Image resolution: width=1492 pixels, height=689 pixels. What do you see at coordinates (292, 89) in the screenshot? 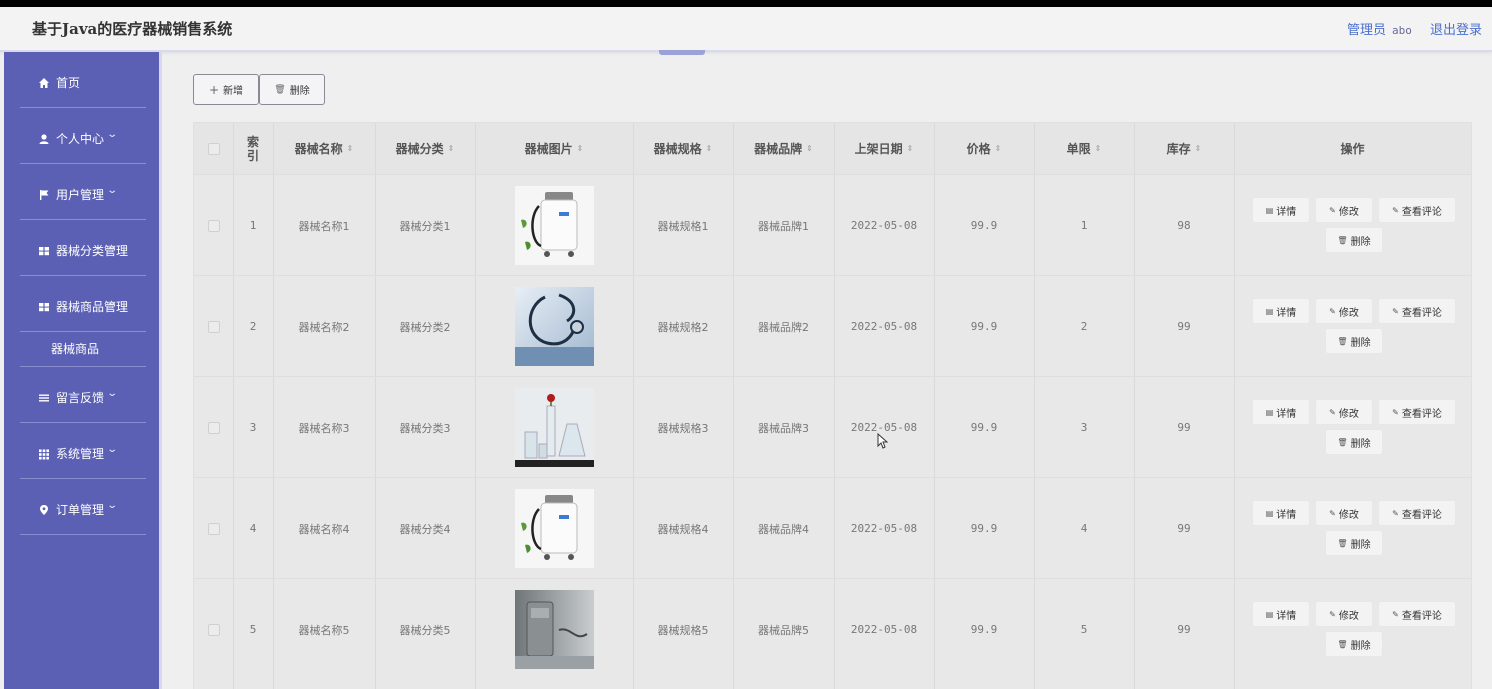
I see `delete-button: 🗑 删除` at bounding box center [292, 89].